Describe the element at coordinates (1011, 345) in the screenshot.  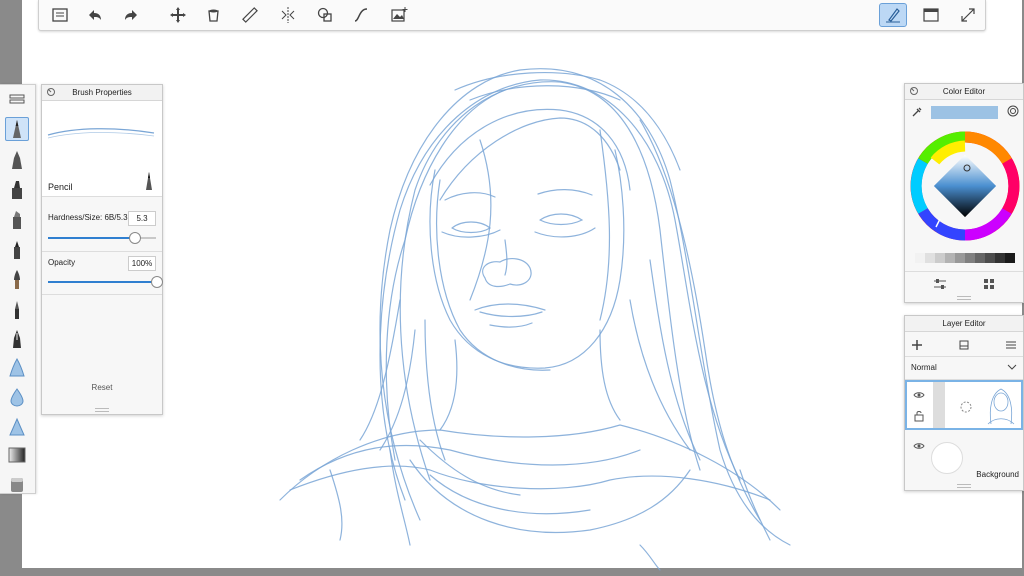
I see `layer-menu-icon` at that location.